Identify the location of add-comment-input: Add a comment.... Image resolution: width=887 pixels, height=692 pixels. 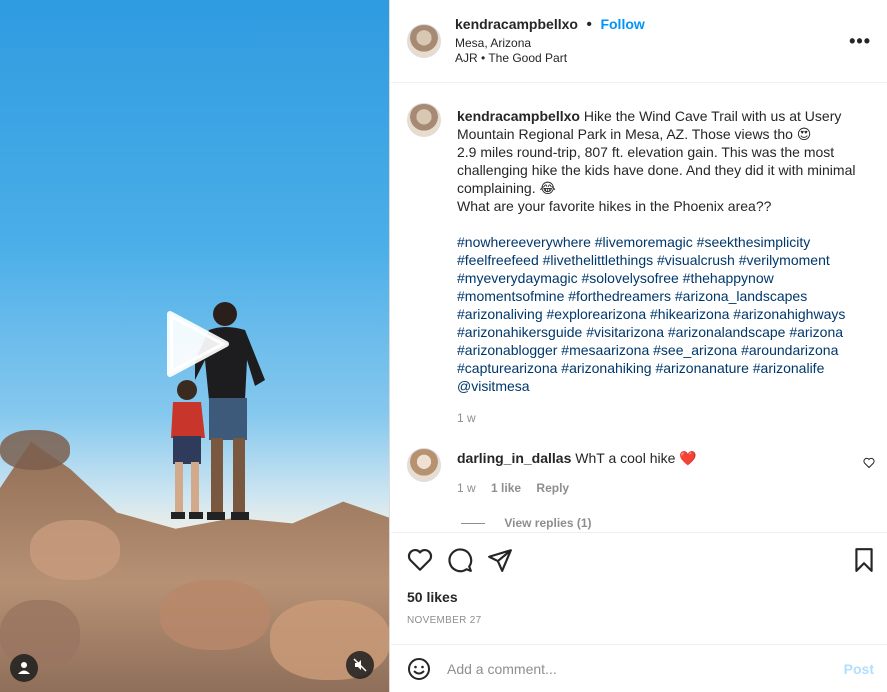
(502, 669).